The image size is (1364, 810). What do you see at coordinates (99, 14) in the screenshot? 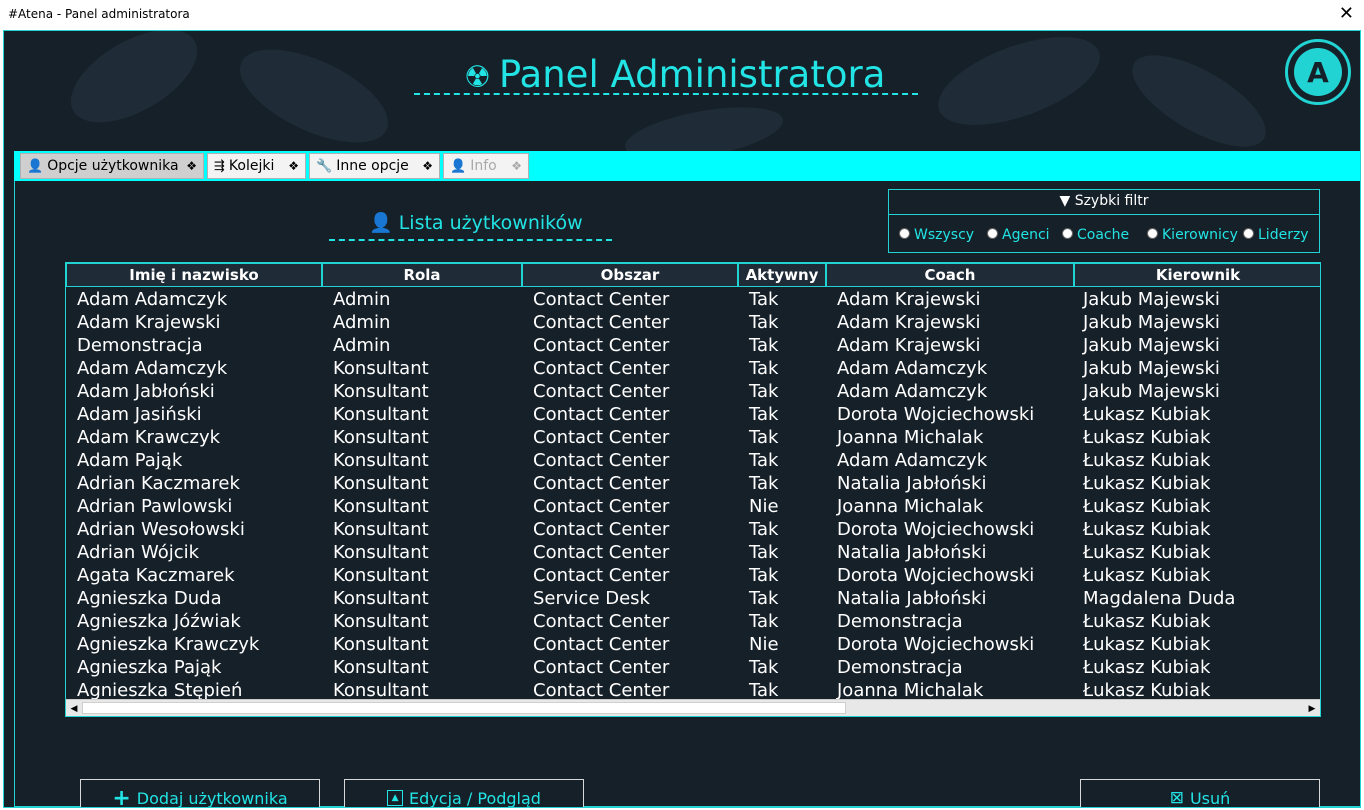
I see `window-title: #Atena - Panel administratora` at bounding box center [99, 14].